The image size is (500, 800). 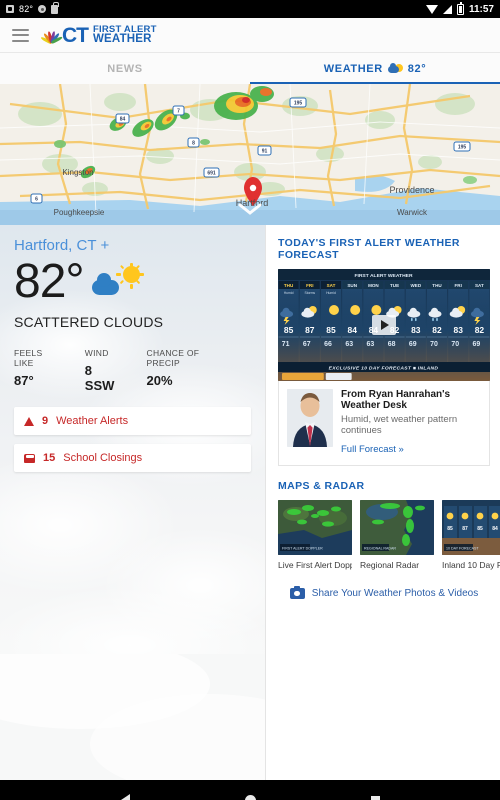 I want to click on svg-text: 6, so click(x=36, y=200).